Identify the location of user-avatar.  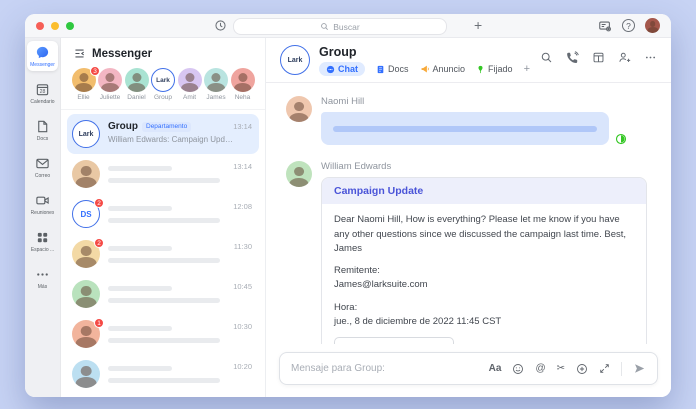
(652, 25).